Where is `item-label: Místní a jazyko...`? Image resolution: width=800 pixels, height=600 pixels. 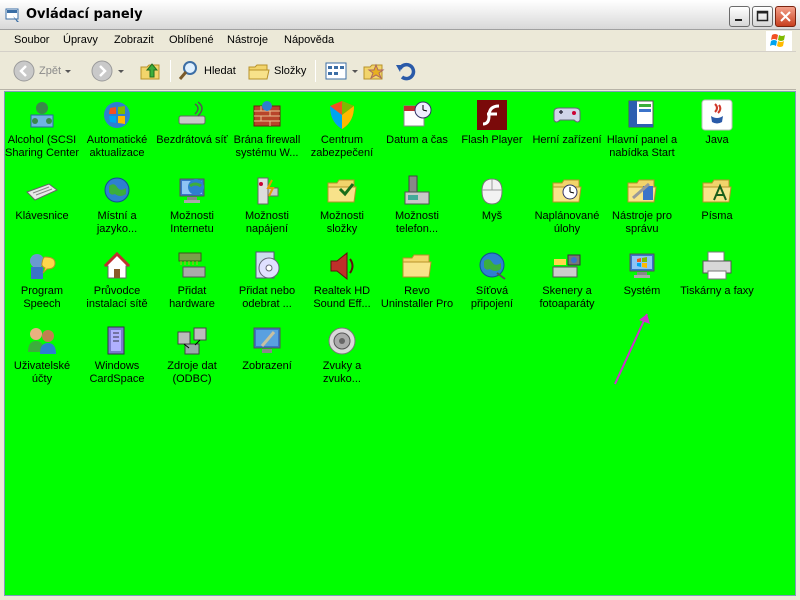 item-label: Místní a jazyko... is located at coordinates (117, 222).